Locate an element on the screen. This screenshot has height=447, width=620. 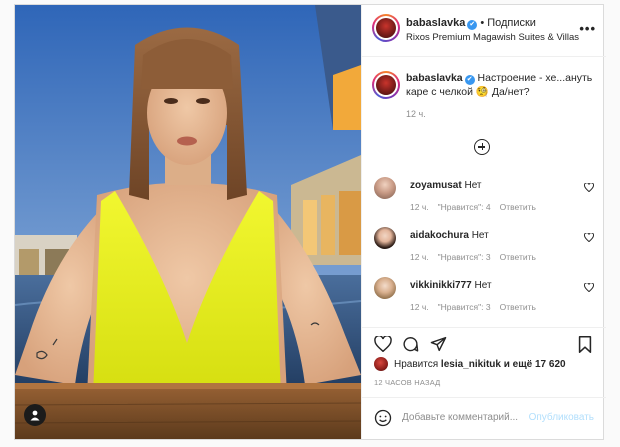
comment-text: aidakochura Нет is located at coordinates (449, 235).